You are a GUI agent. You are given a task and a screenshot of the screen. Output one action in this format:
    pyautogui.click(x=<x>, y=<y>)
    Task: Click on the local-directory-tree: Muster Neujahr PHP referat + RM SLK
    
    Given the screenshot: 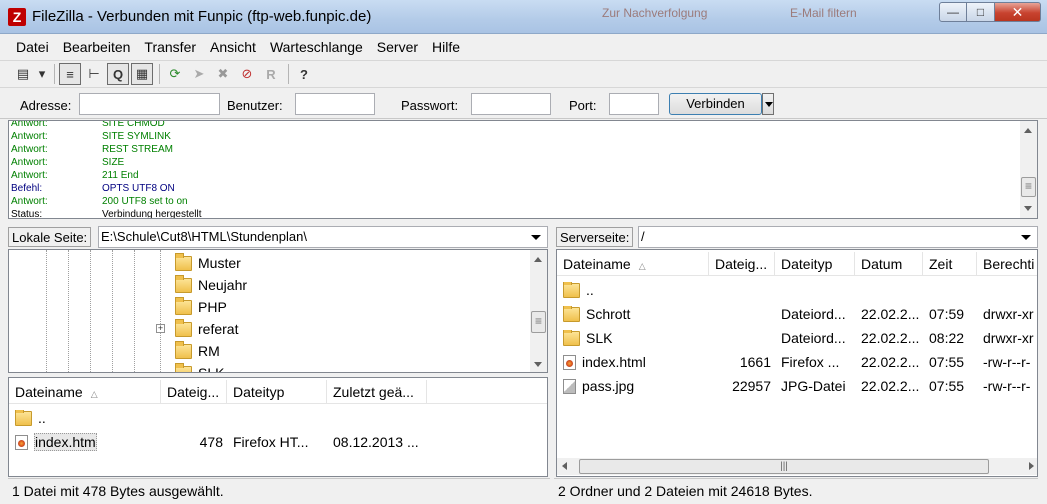 What is the action you would take?
    pyautogui.click(x=278, y=311)
    